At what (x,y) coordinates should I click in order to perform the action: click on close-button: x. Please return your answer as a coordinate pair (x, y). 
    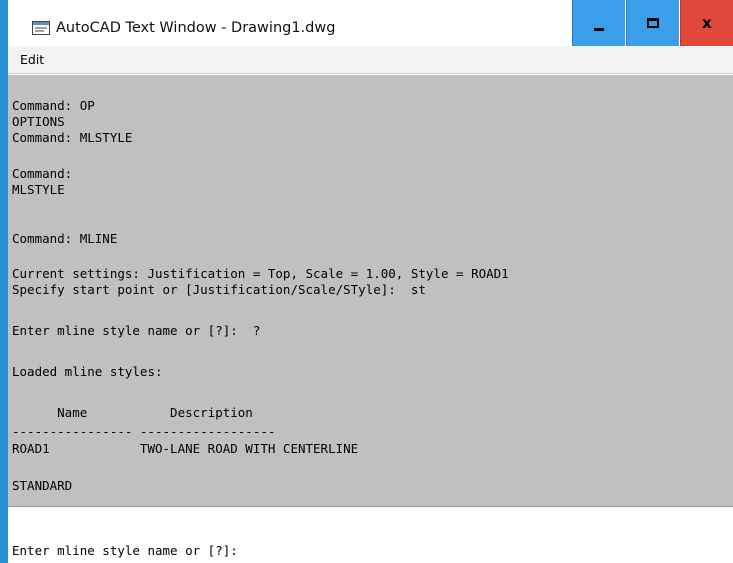
    Looking at the image, I should click on (706, 23).